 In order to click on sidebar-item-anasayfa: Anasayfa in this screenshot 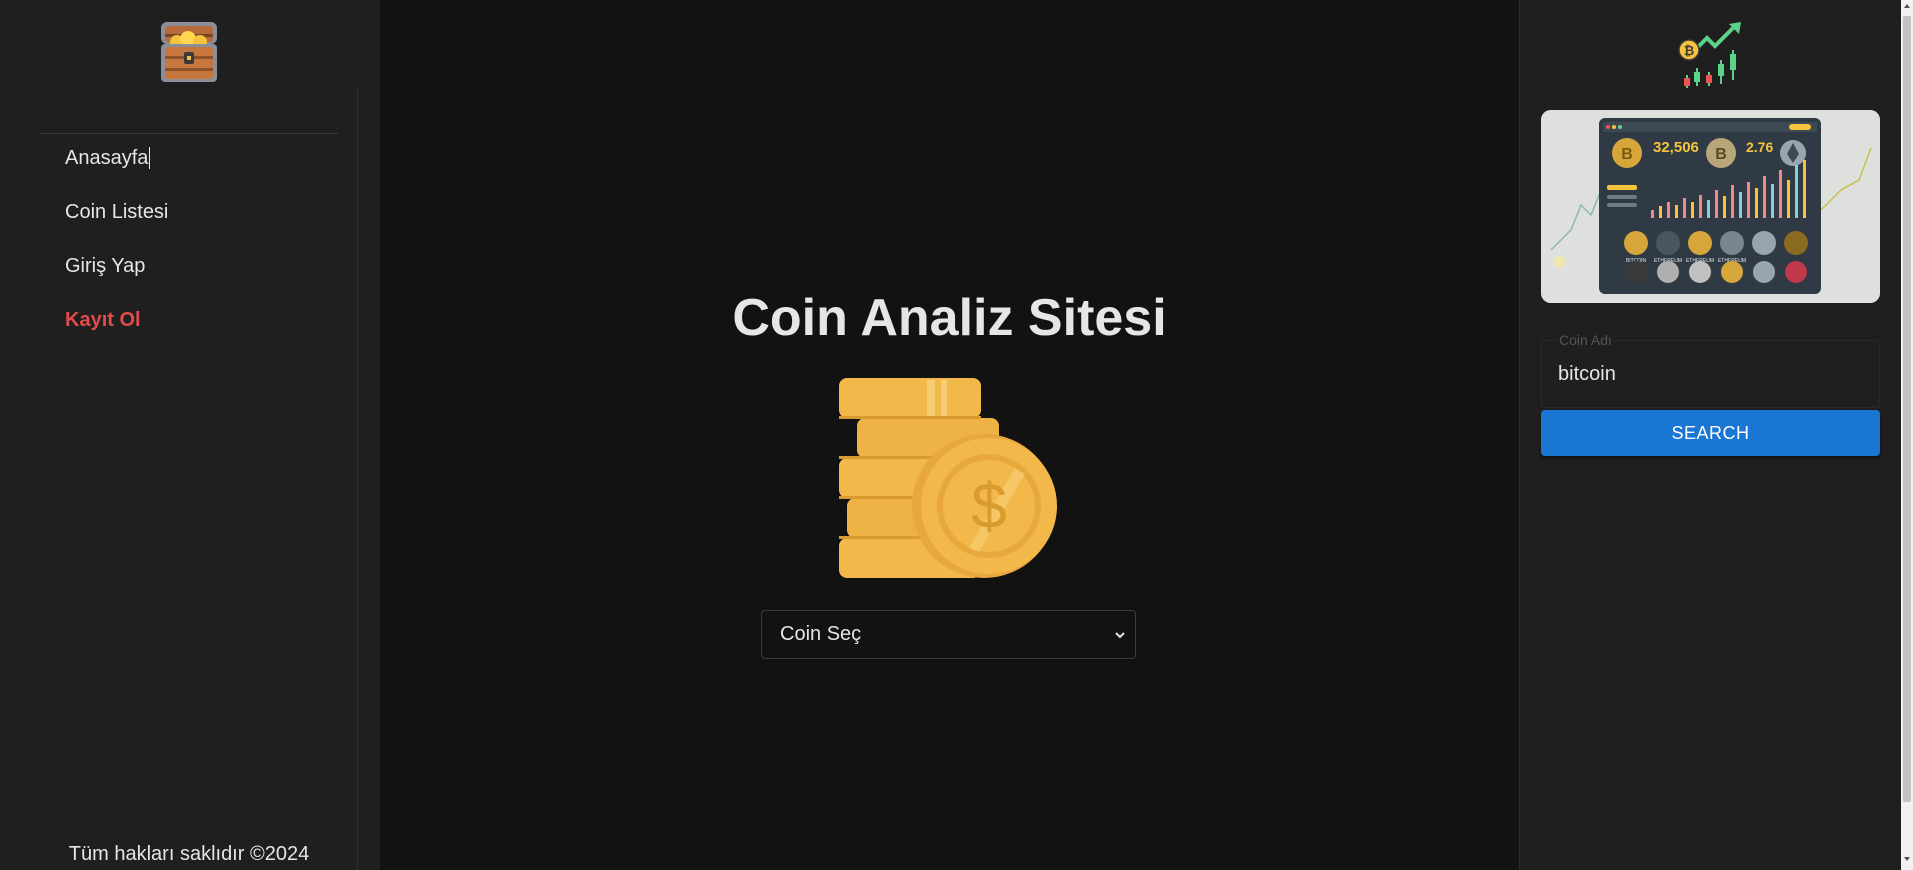, I will do `click(116, 170)`.